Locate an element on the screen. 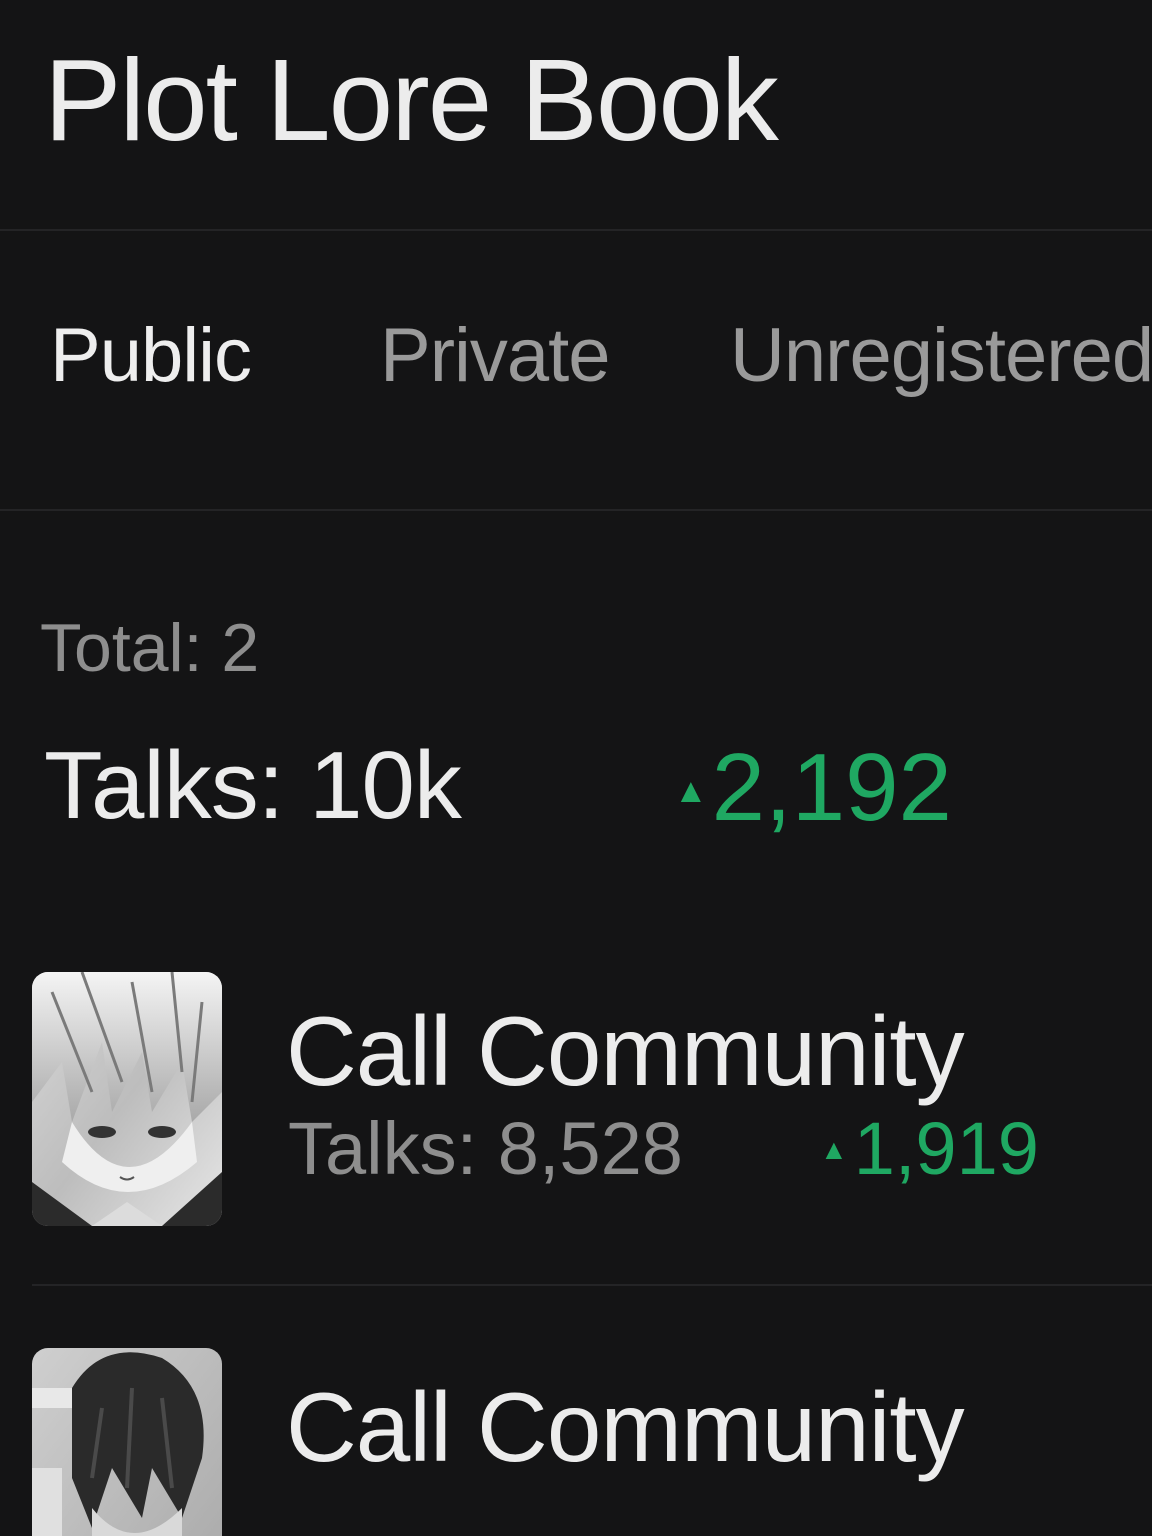 Image resolution: width=1152 pixels, height=1536 pixels. list-item: Call Community is located at coordinates (576, 1442).